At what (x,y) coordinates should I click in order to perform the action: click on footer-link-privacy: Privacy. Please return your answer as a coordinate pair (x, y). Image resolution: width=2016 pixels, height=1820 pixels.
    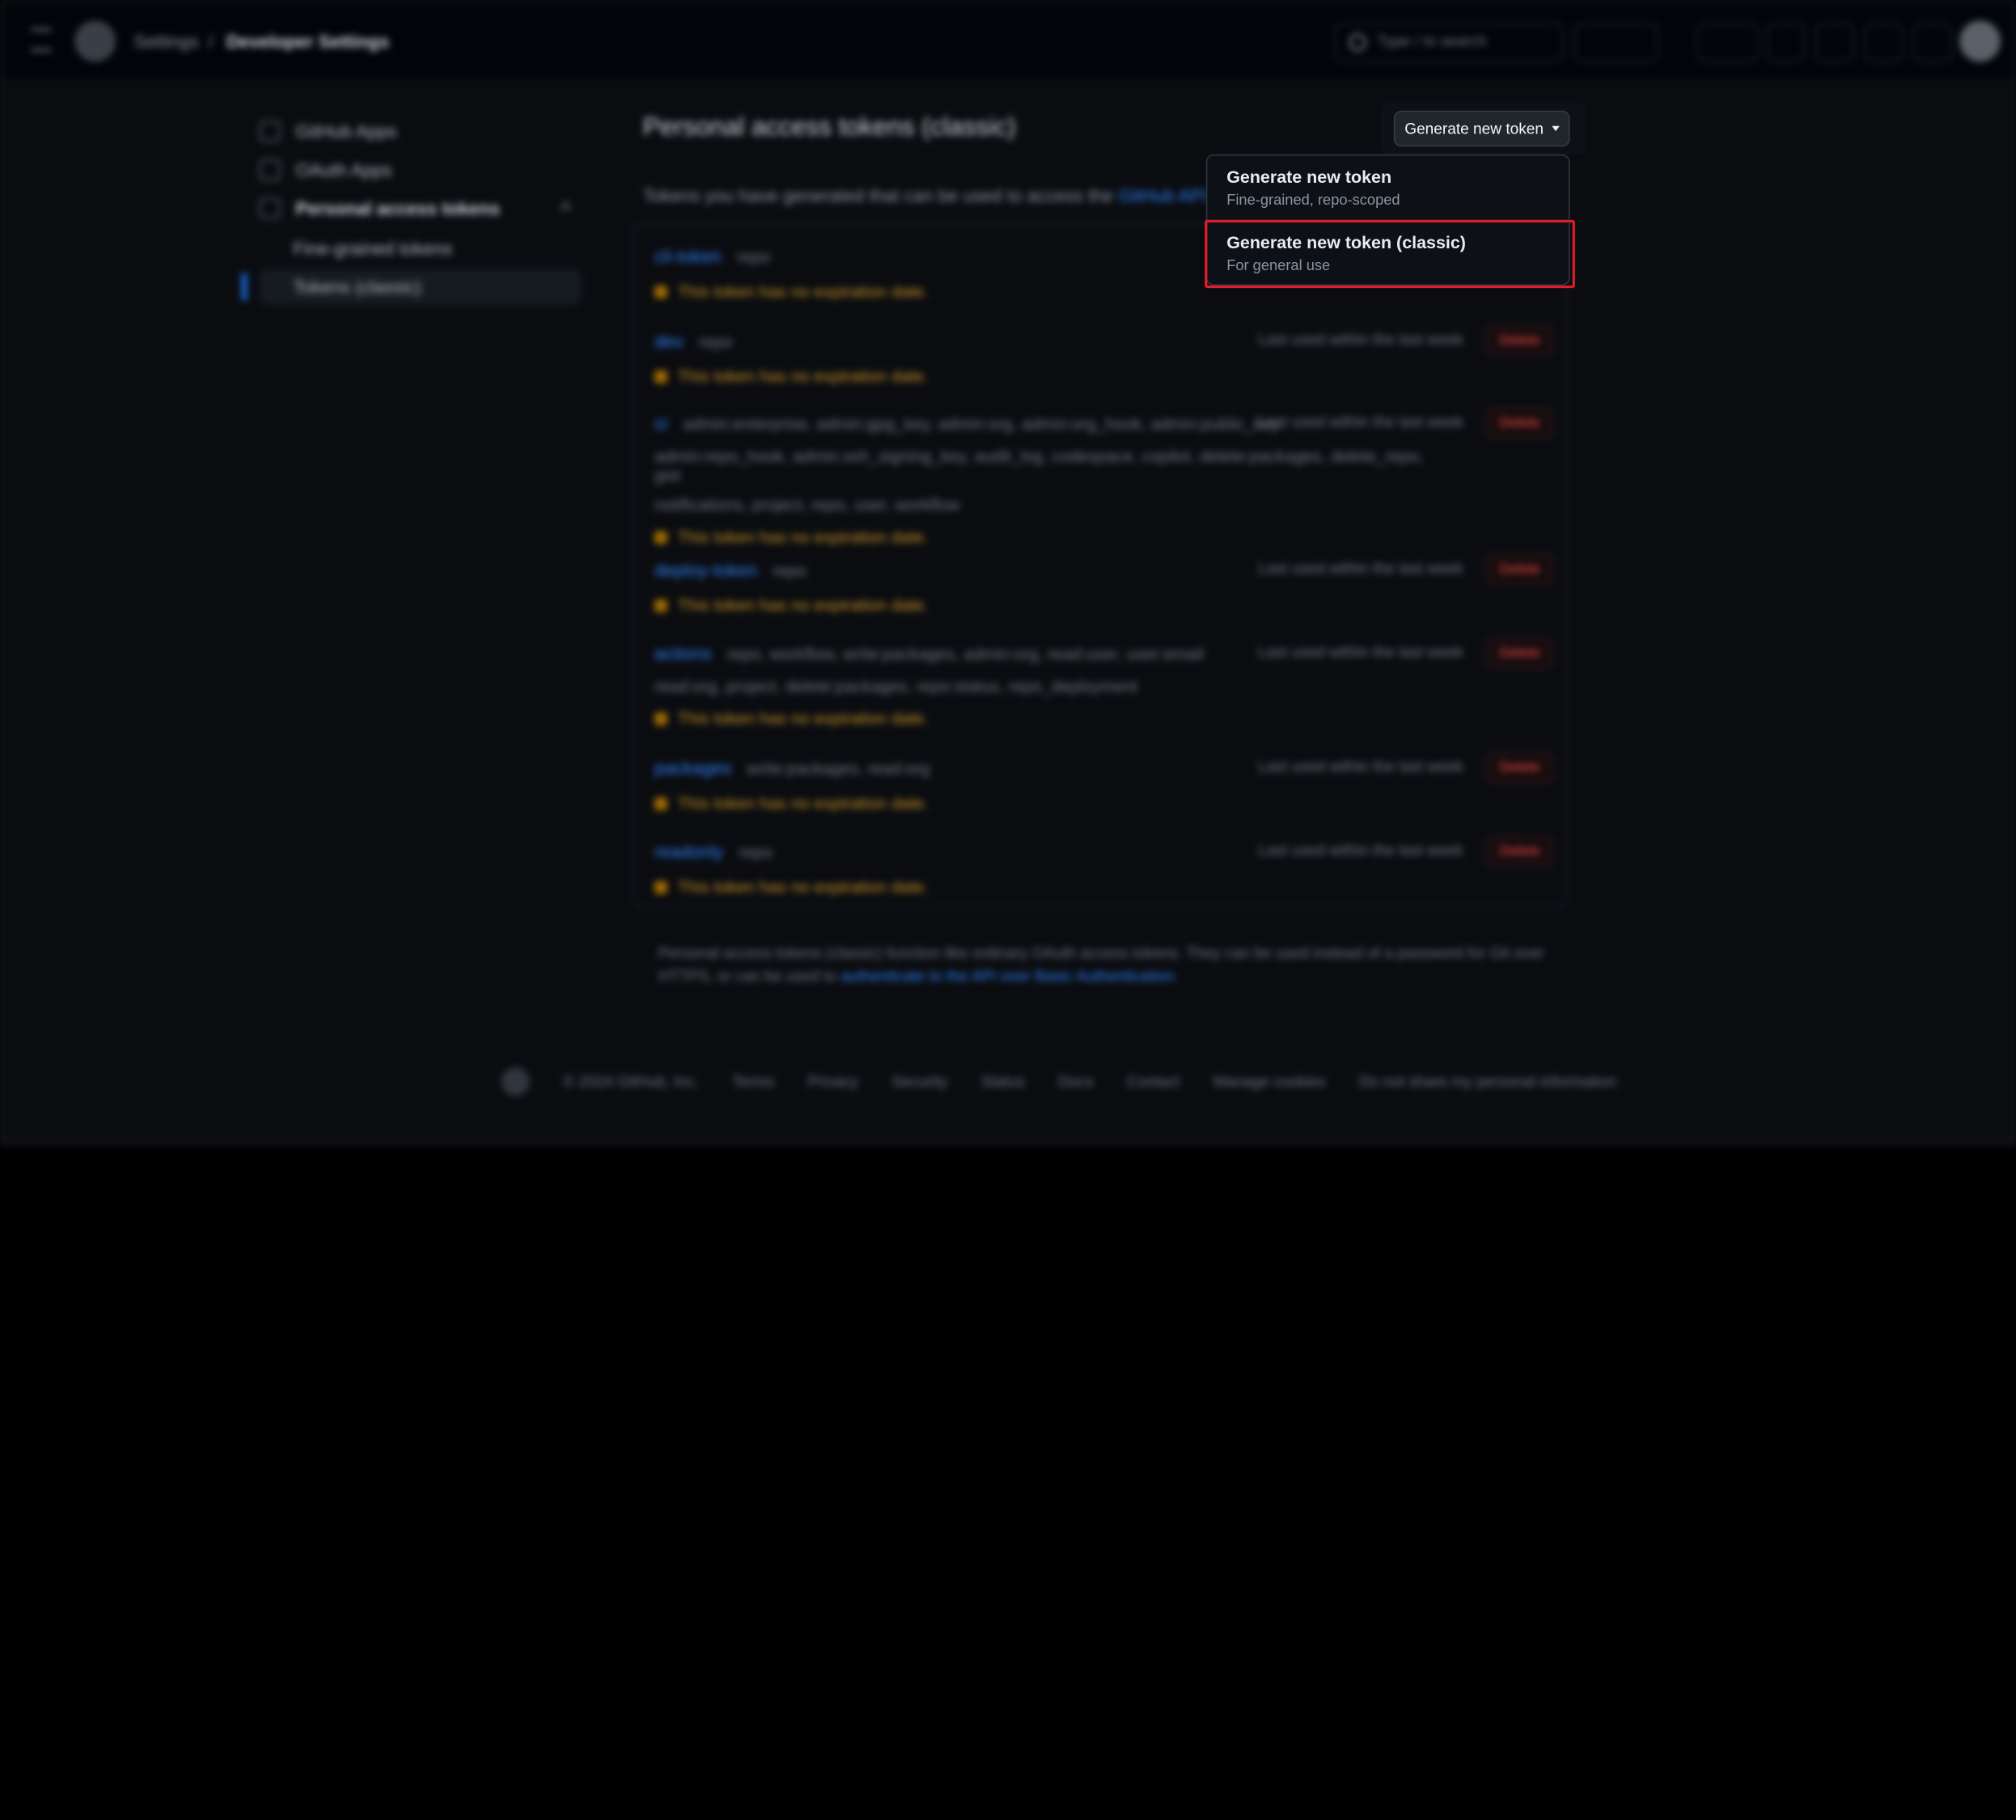
    Looking at the image, I should click on (832, 1081).